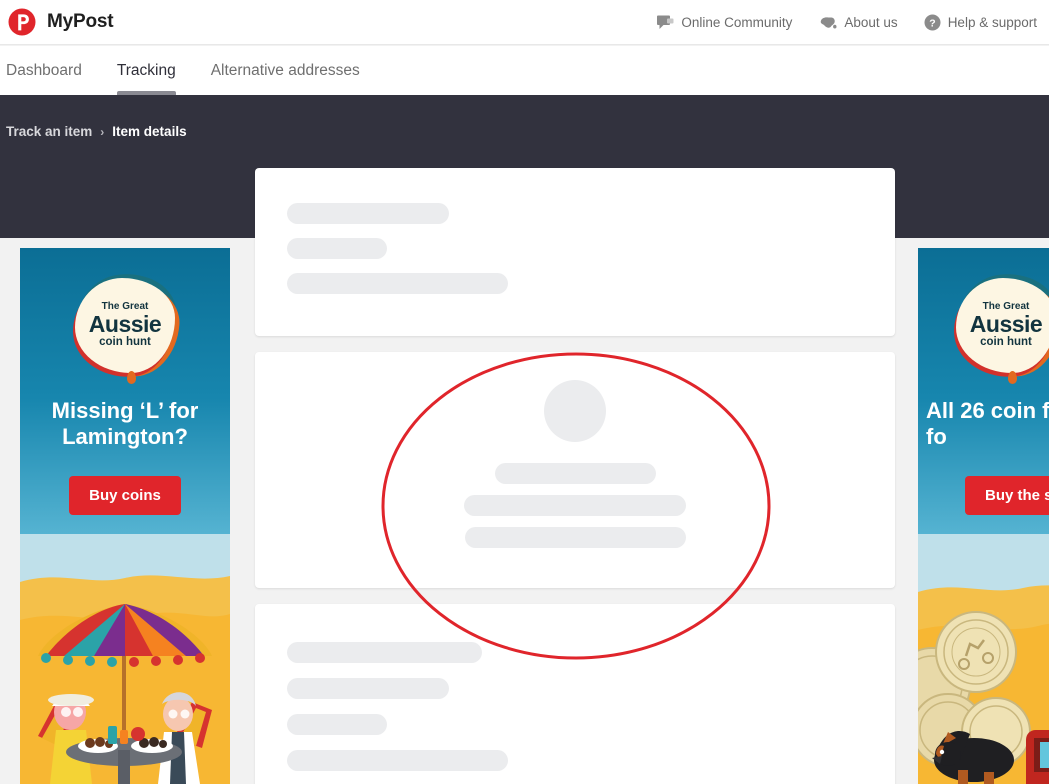 The image size is (1049, 784). I want to click on breadcrumb: Track an item › Item details, so click(96, 131).